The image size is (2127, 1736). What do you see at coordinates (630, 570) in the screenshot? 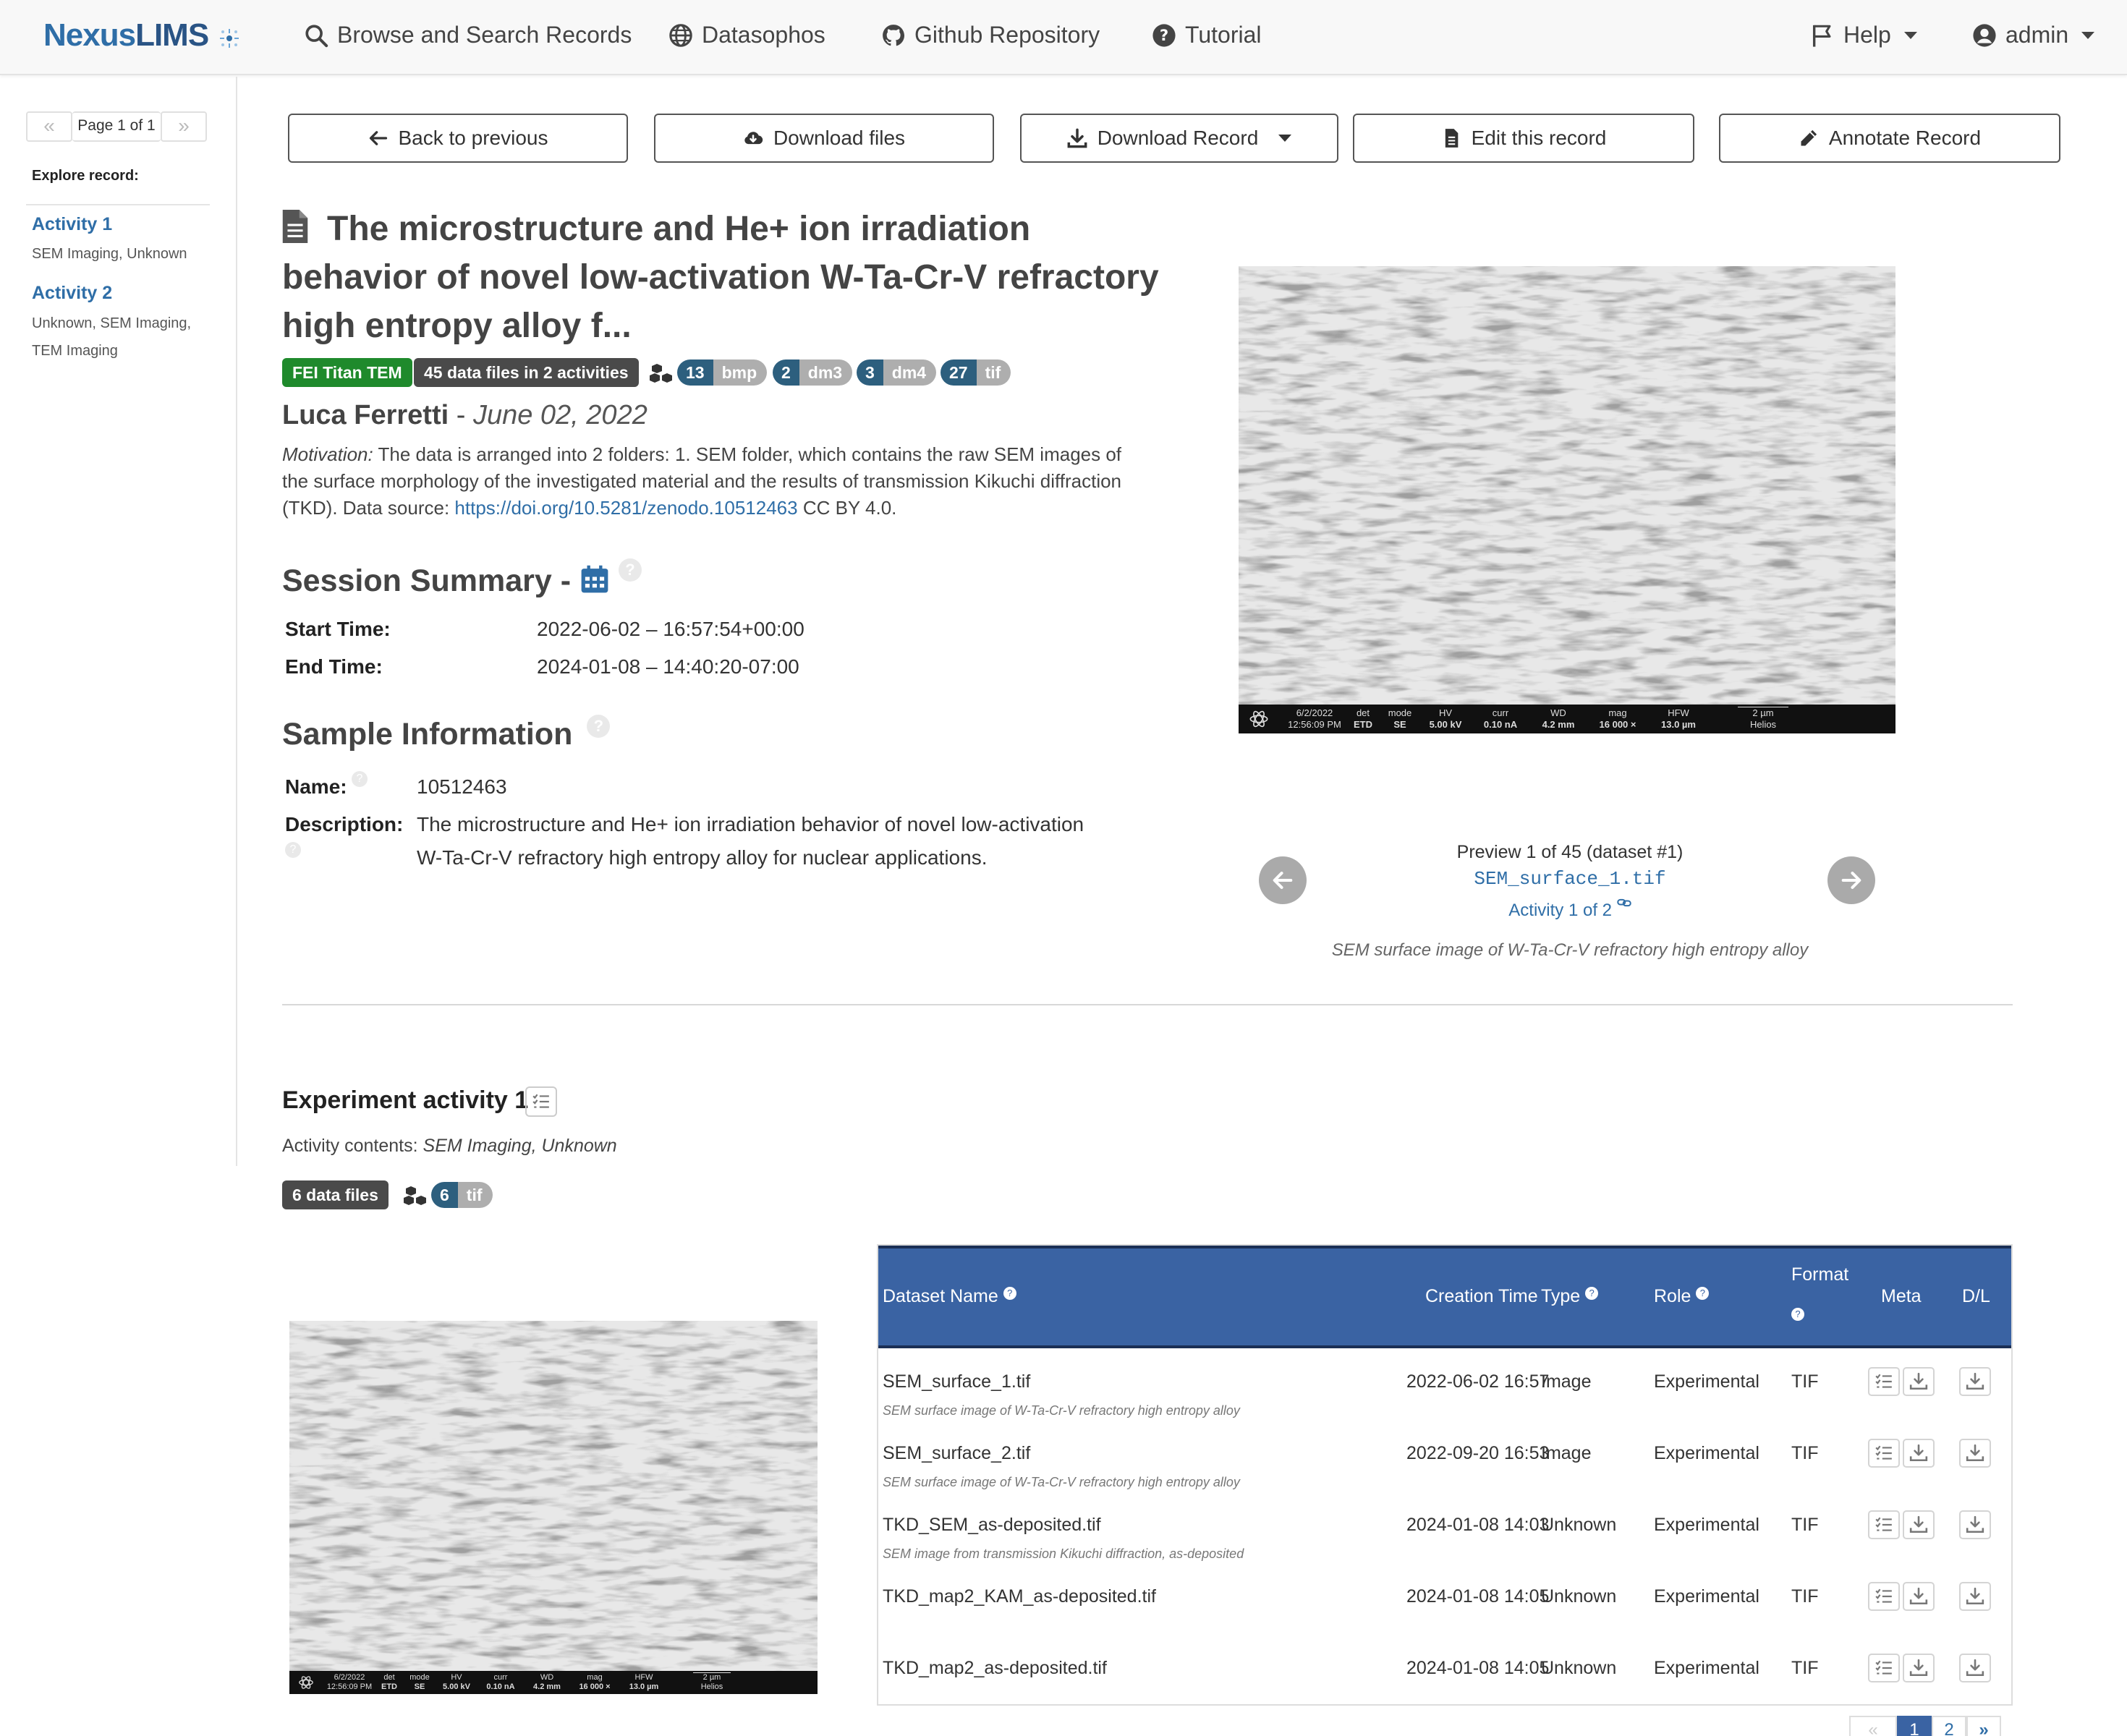
I see `session-help-icon: ?` at bounding box center [630, 570].